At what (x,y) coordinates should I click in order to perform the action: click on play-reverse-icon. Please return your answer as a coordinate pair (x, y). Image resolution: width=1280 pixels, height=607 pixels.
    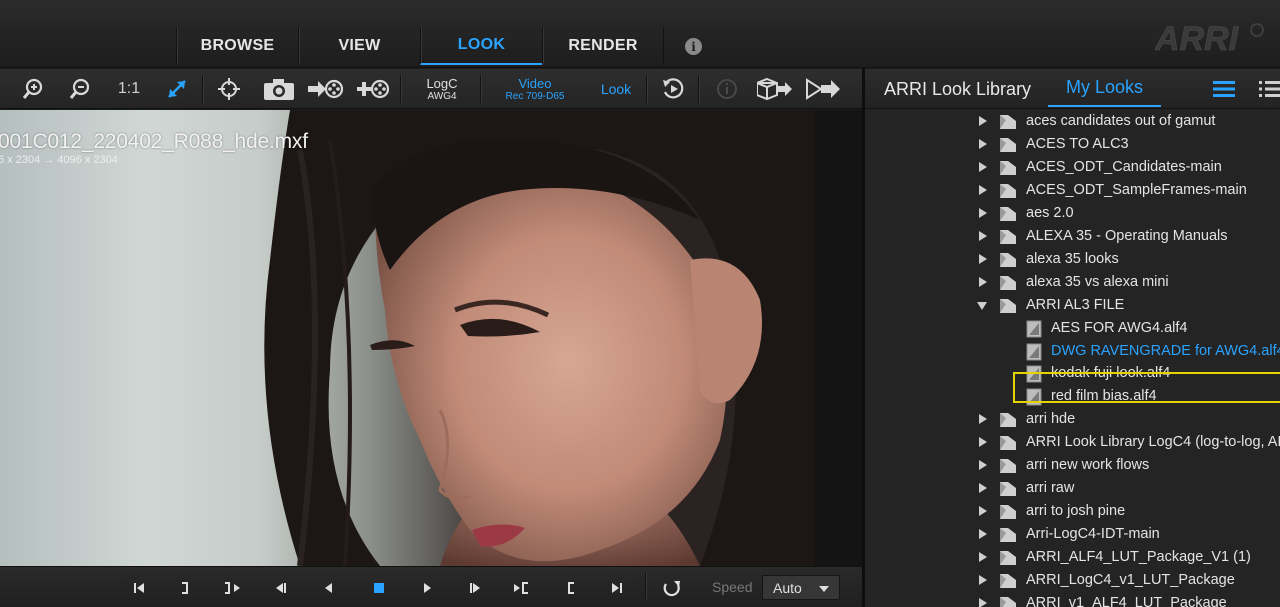
    Looking at the image, I should click on (329, 588).